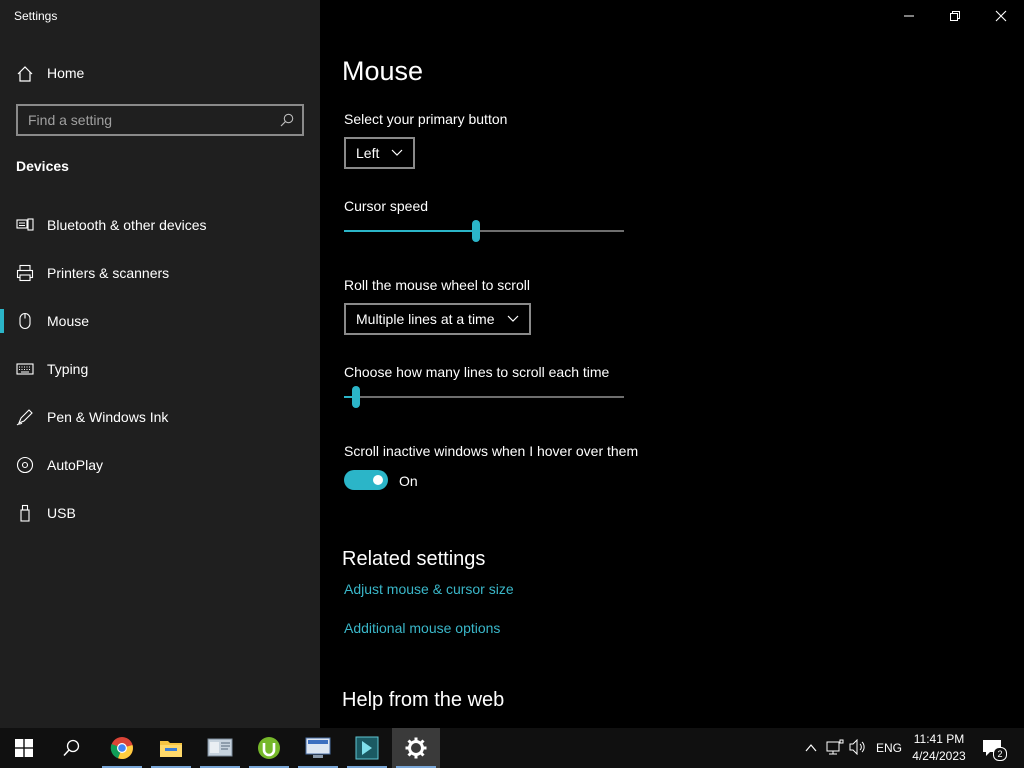 This screenshot has height=768, width=1024. Describe the element at coordinates (160, 513) in the screenshot. I see `sidebar-item-usb: USB` at that location.